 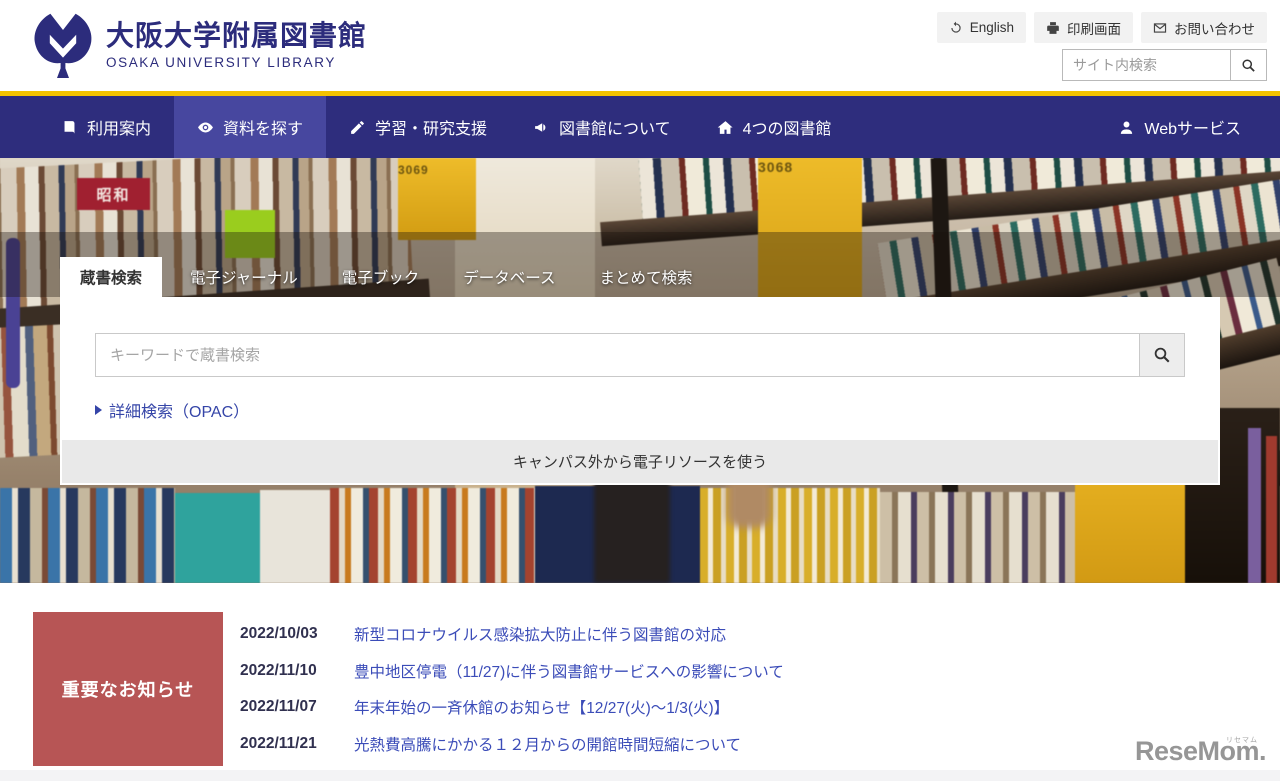 I want to click on eye-icon, so click(x=205, y=127).